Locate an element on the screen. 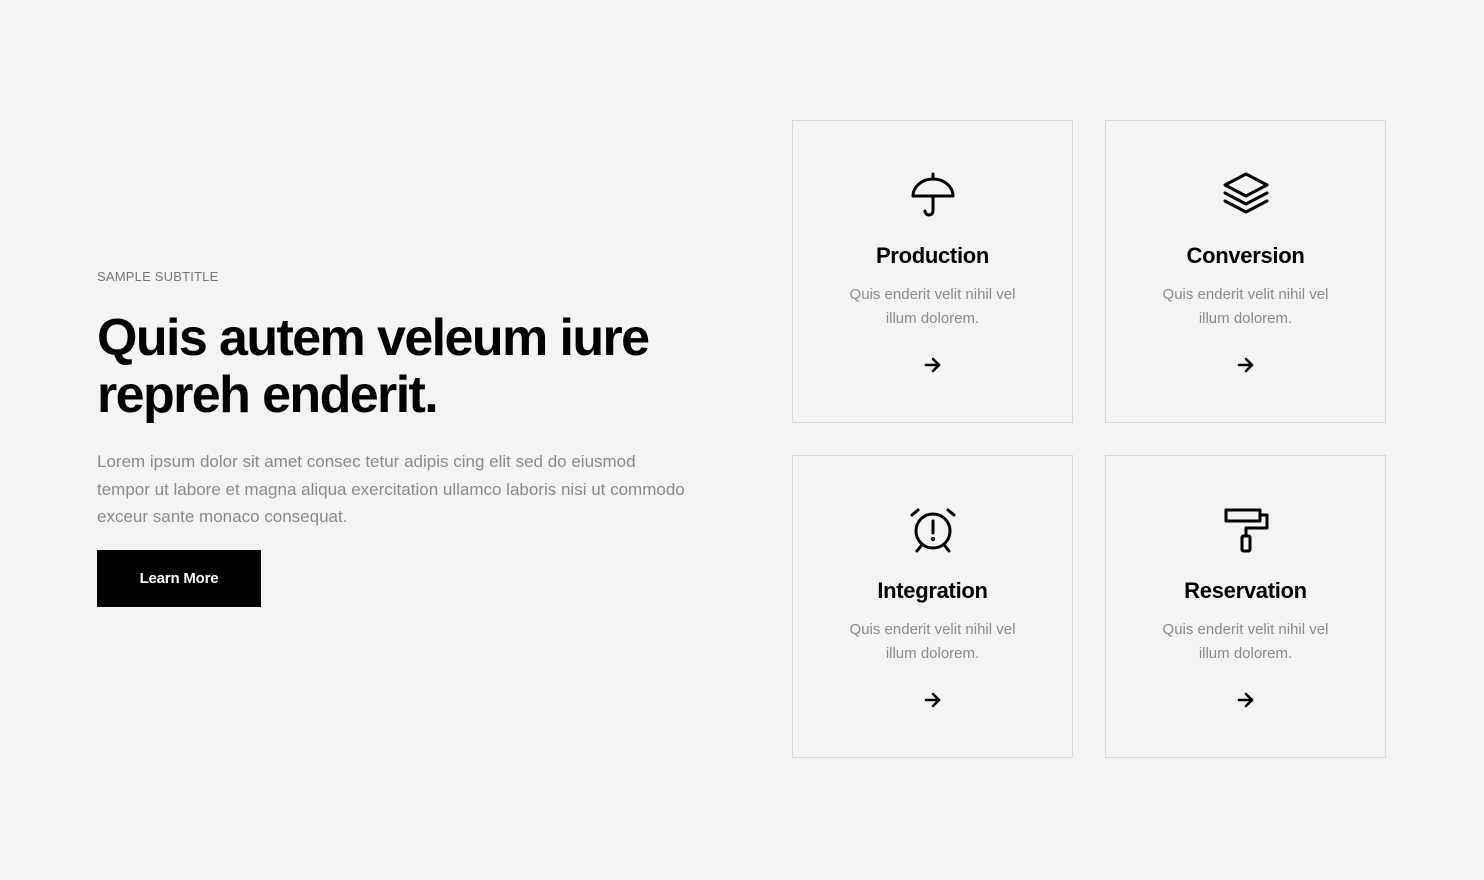 This screenshot has width=1484, height=880. layers-icon is located at coordinates (1246, 195).